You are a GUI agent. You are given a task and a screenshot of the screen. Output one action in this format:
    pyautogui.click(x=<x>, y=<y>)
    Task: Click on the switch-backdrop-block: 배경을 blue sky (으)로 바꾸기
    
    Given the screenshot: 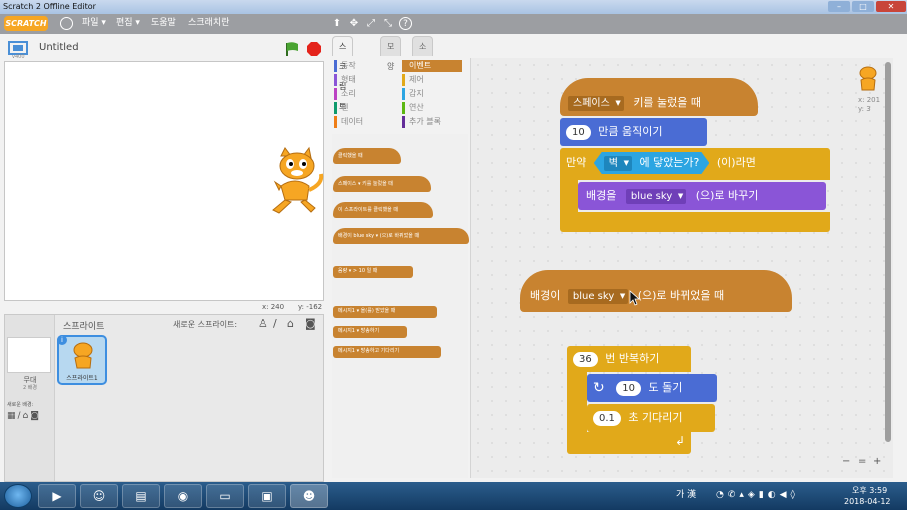 What is the action you would take?
    pyautogui.click(x=702, y=196)
    